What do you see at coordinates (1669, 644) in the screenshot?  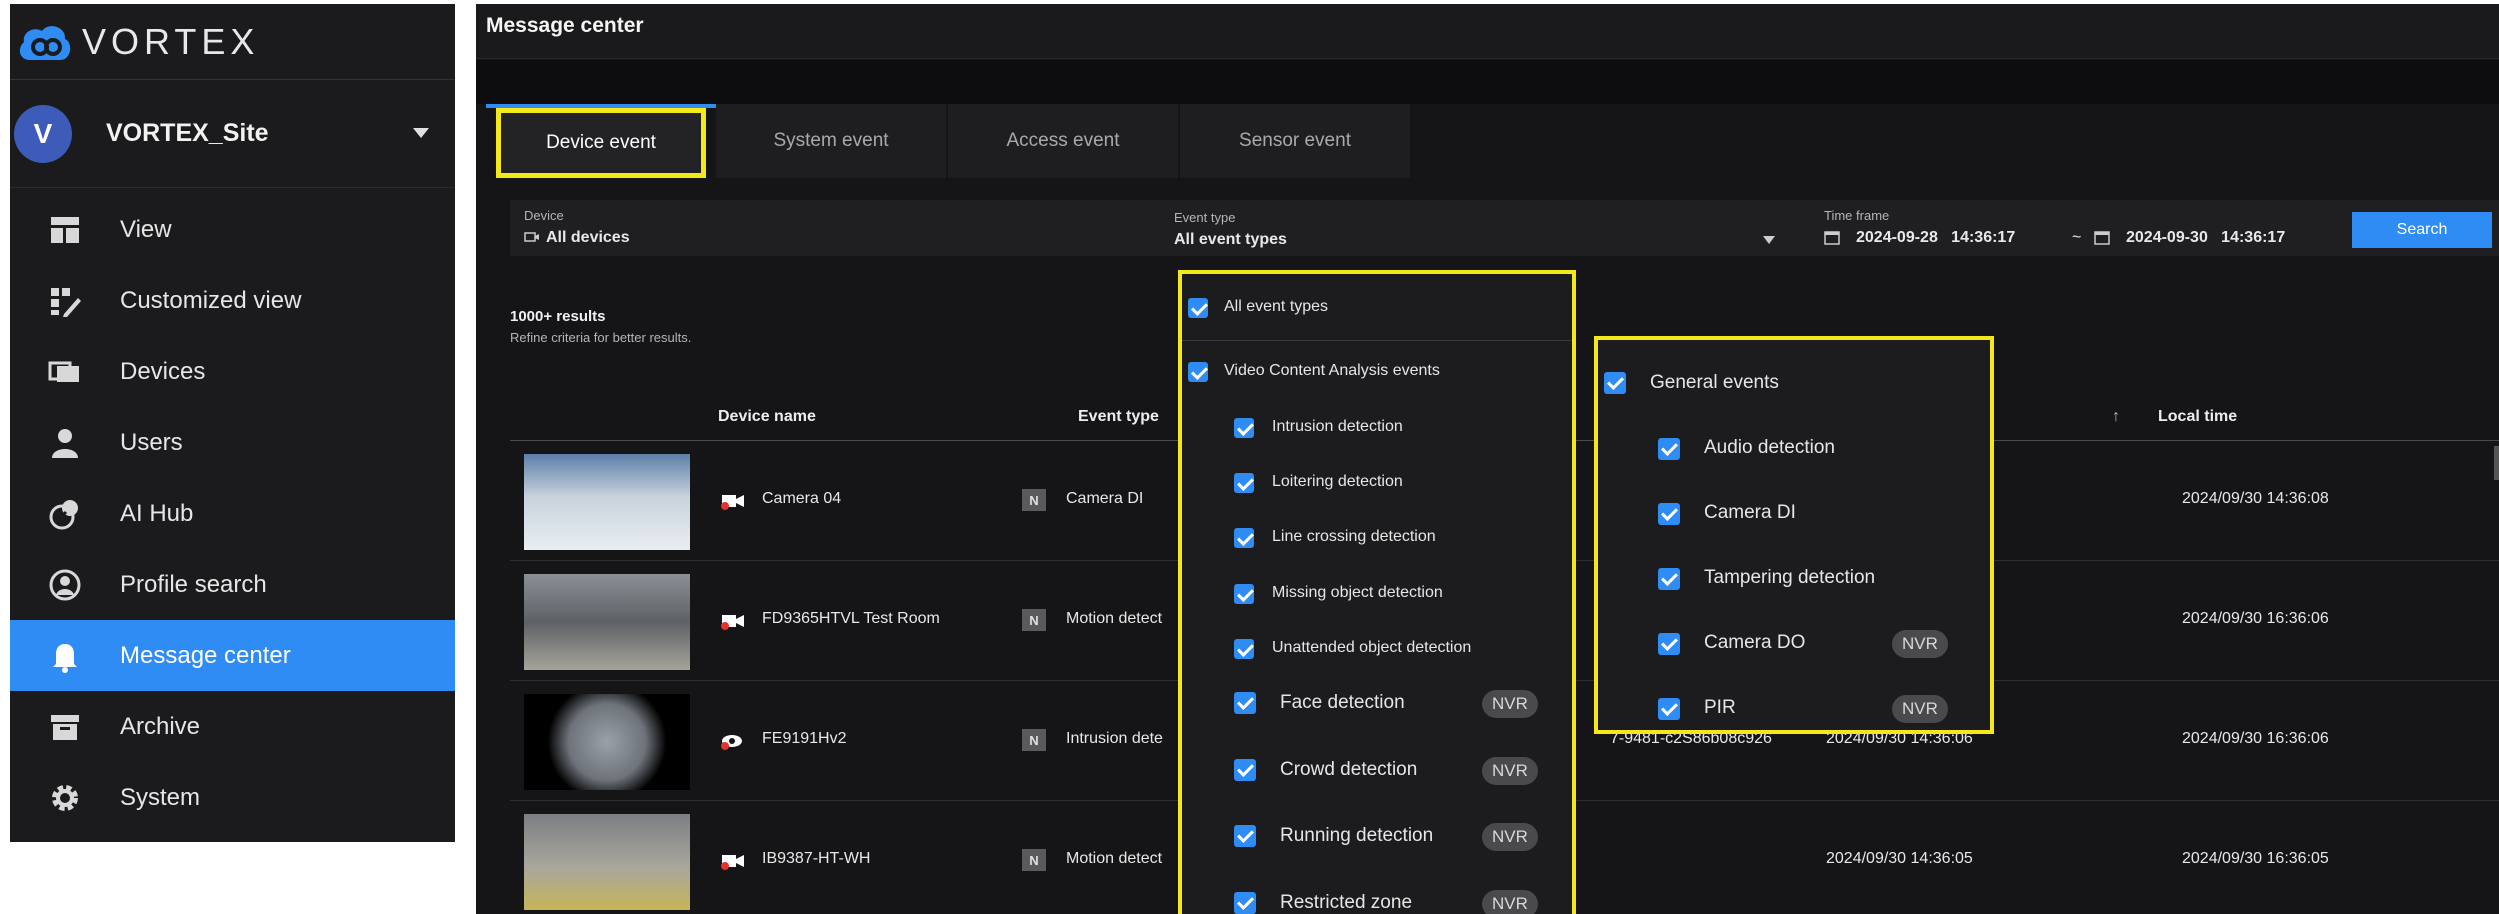 I see `checkbox-camera-do` at bounding box center [1669, 644].